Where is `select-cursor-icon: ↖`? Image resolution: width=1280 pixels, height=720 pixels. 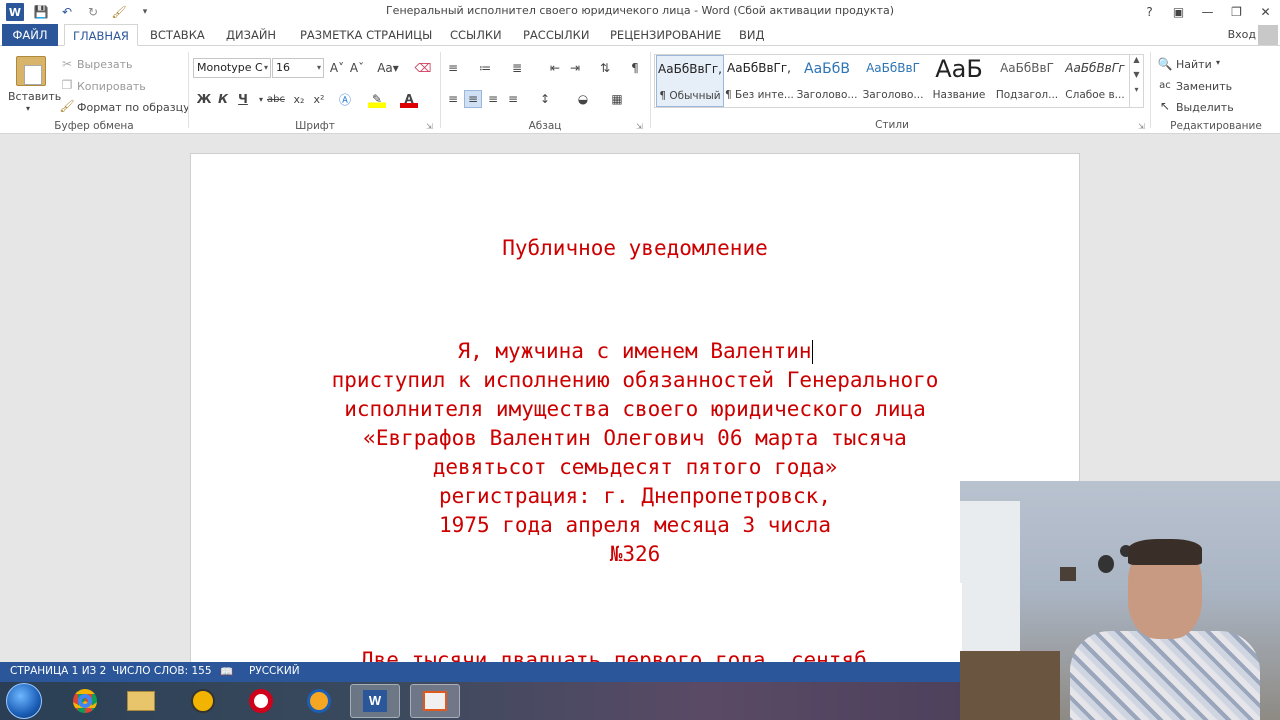 select-cursor-icon: ↖ is located at coordinates (1165, 106).